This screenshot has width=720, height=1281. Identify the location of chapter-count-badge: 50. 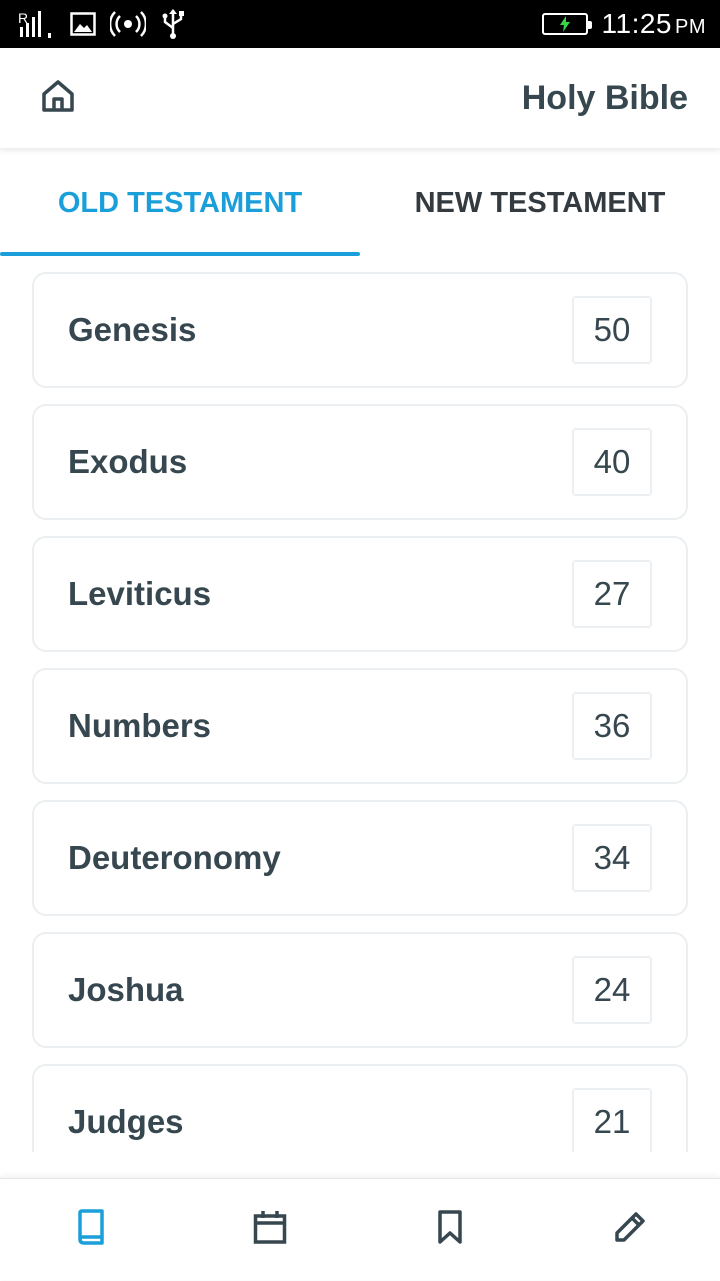
(612, 330).